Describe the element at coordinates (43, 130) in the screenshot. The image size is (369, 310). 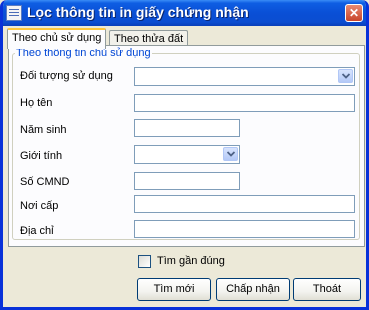
I see `nam-sinh-label: Năm sinh` at that location.